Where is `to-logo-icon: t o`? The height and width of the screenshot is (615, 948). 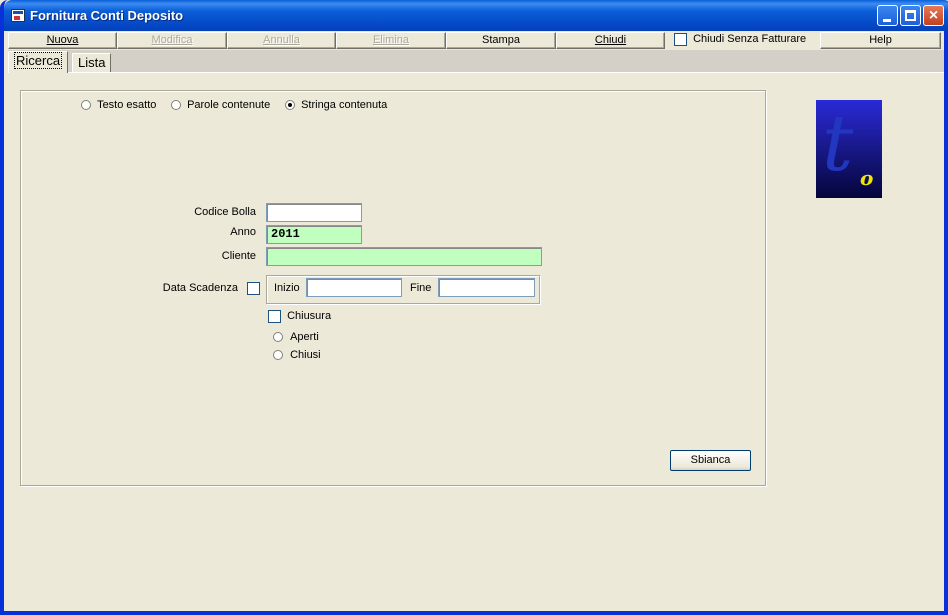
to-logo-icon: t o is located at coordinates (849, 149).